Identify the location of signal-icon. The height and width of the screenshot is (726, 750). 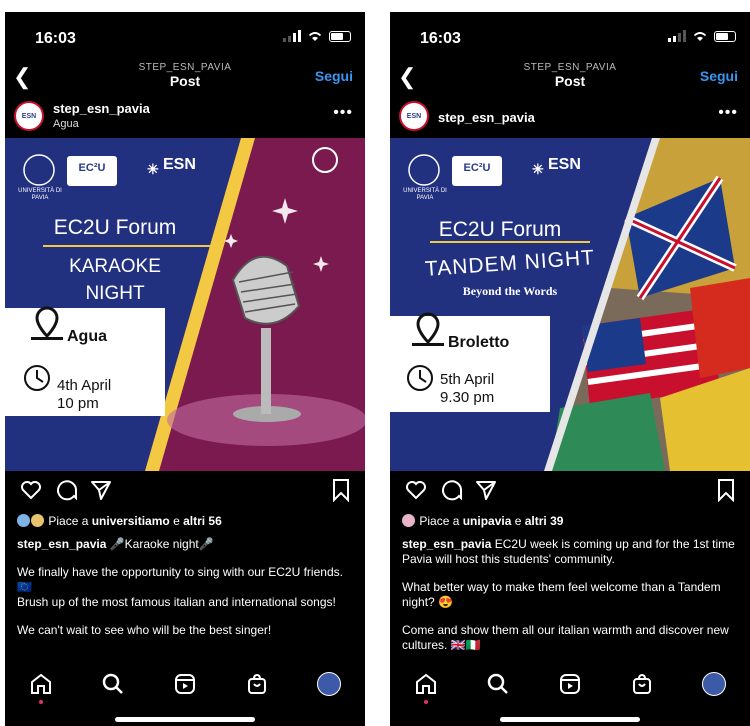
(292, 36).